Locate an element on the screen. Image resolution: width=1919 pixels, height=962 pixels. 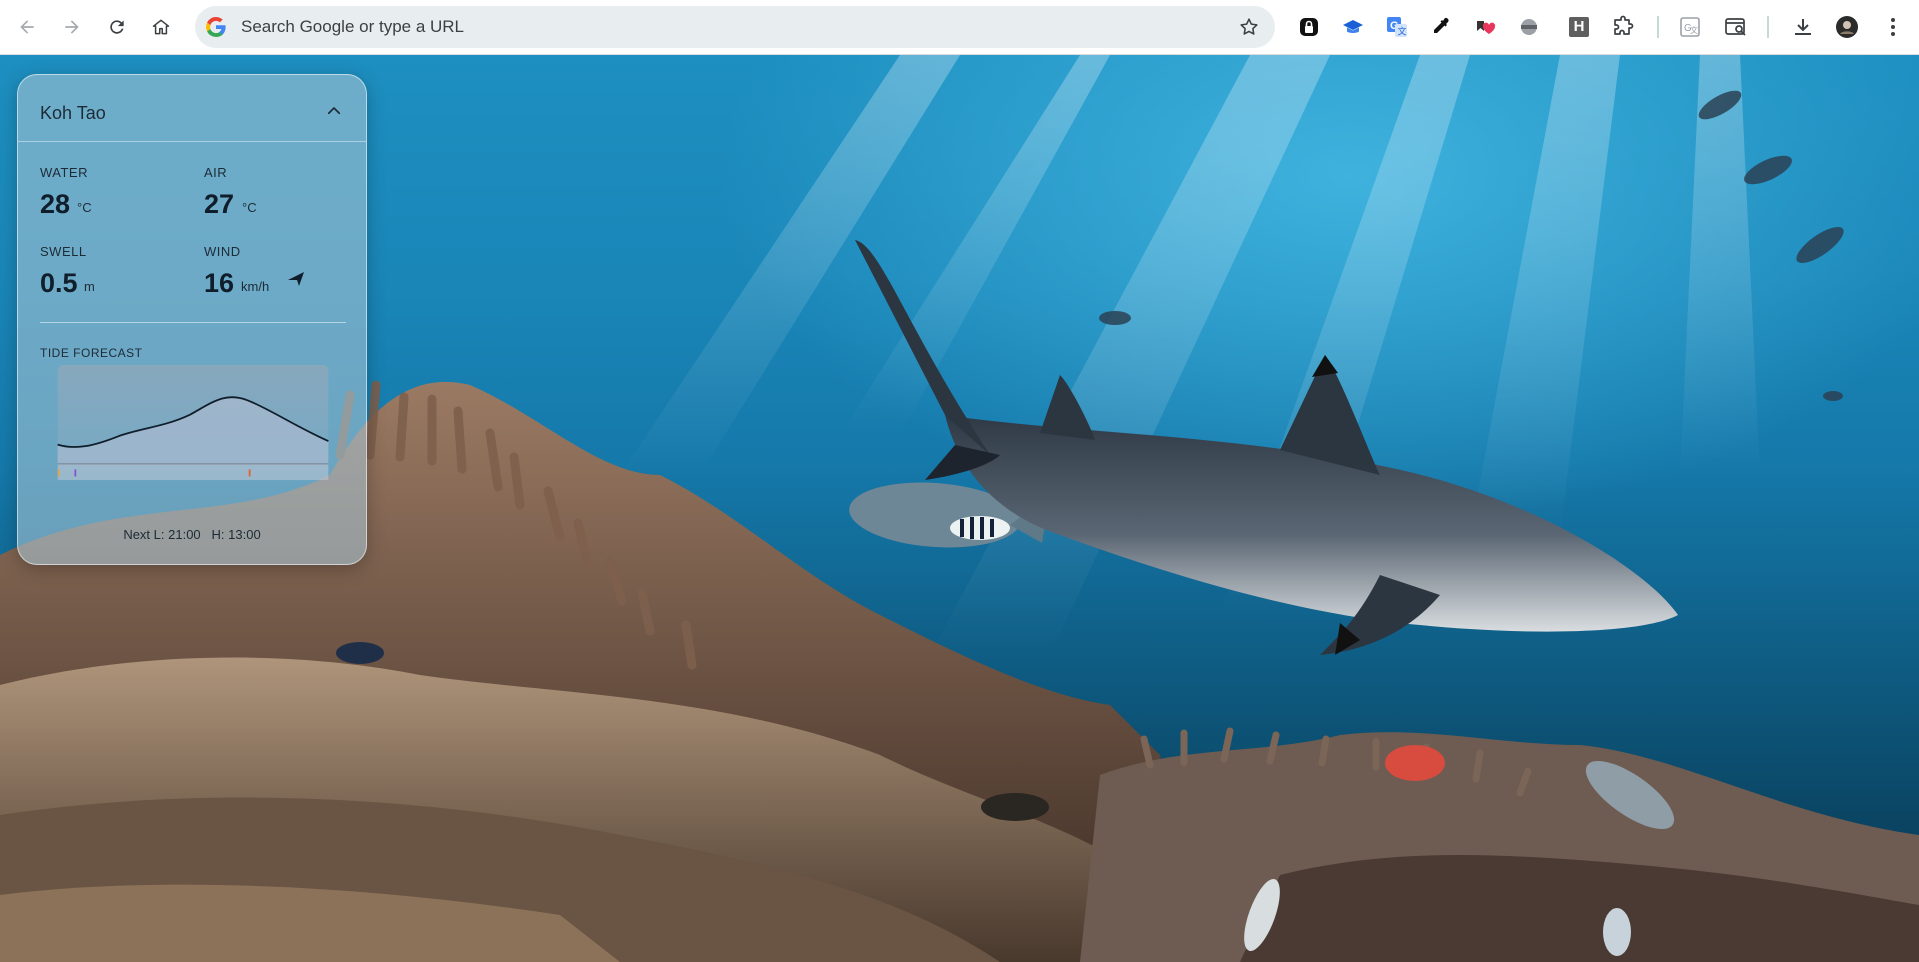
next-high-label: H: is located at coordinates (218, 534).